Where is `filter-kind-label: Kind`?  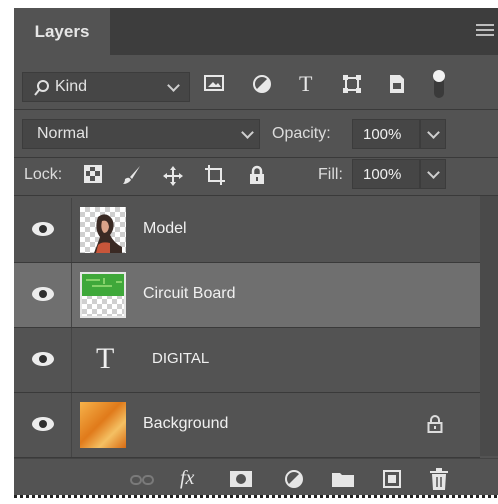
filter-kind-label: Kind is located at coordinates (71, 86).